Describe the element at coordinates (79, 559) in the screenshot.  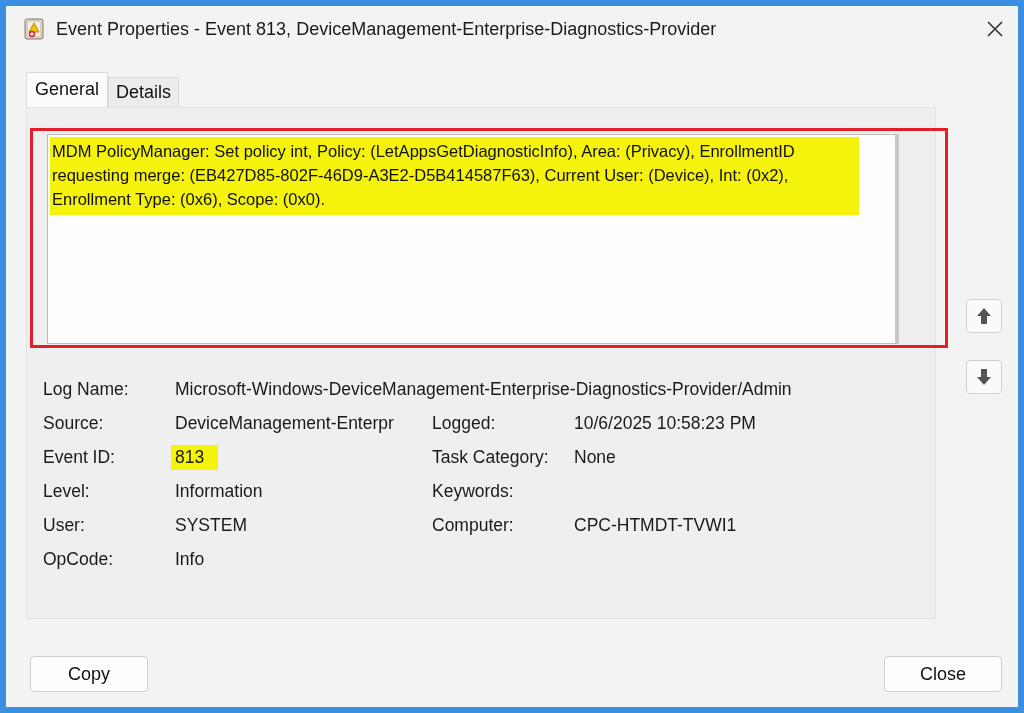
I see `field-label: OpCode:` at that location.